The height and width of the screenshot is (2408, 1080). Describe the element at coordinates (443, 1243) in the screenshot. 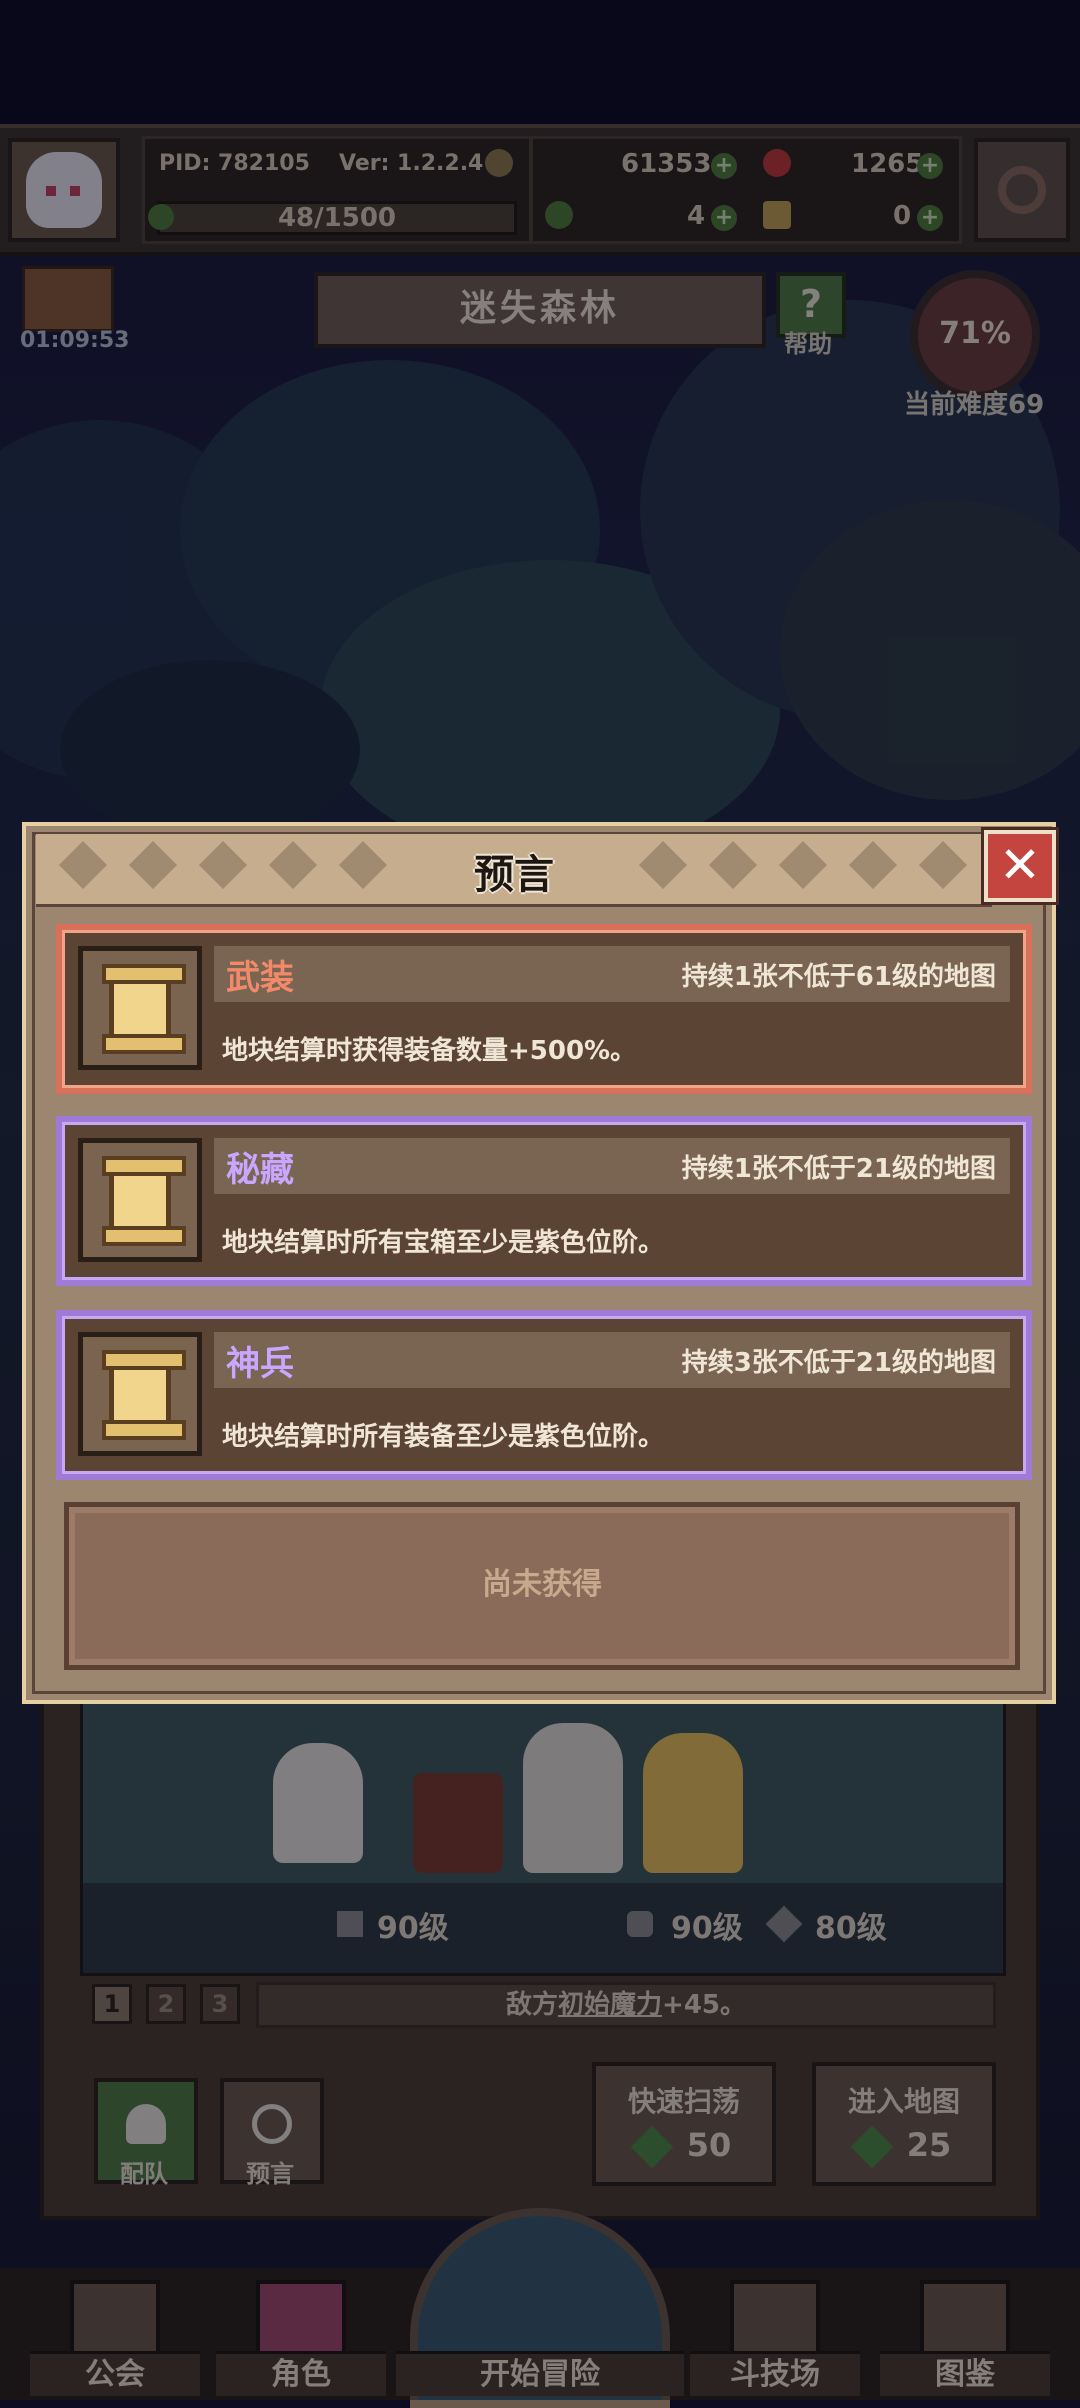

I see `card-description: 地块结算时所有宝箱至少是紫色位阶。` at that location.